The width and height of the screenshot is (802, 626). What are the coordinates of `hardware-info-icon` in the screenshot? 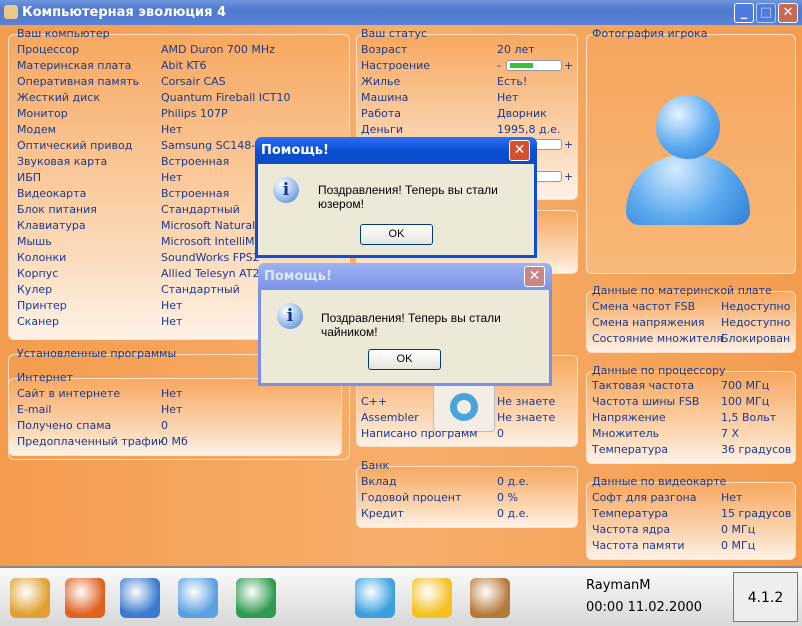 It's located at (256, 598).